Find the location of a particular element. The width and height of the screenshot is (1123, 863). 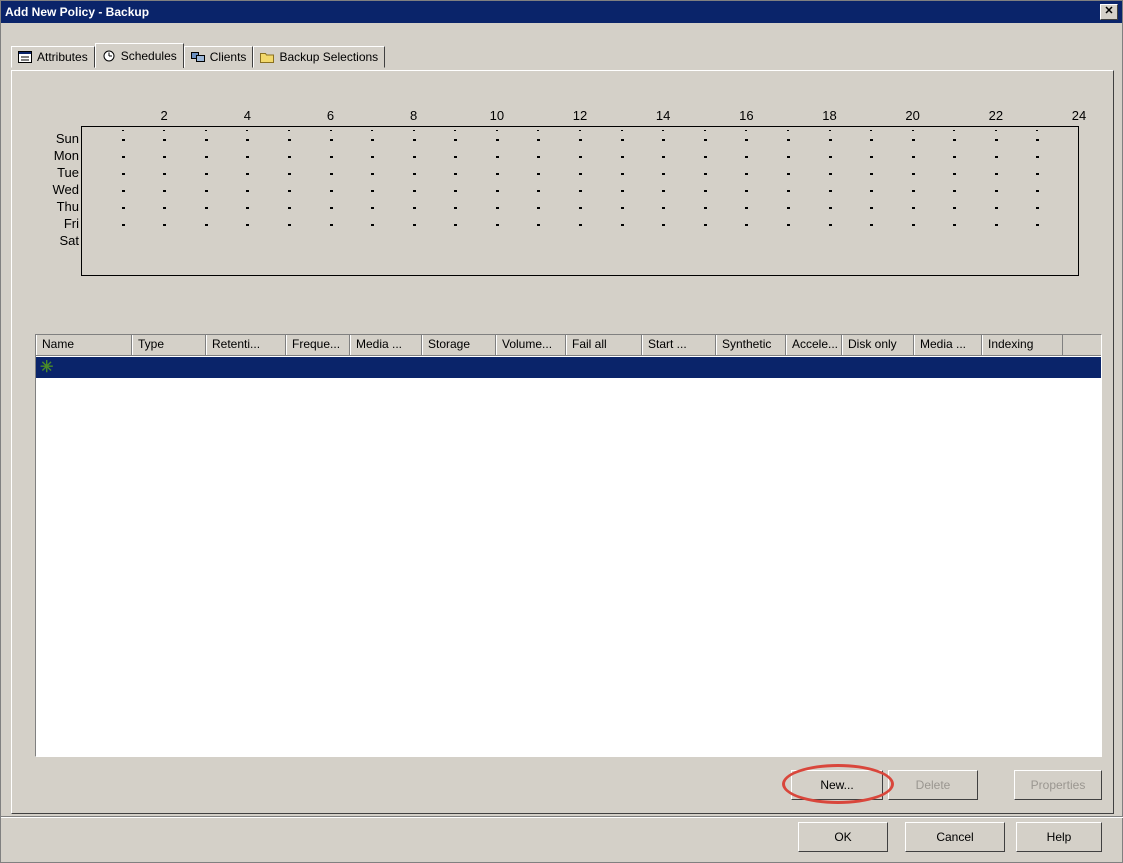

delete-button: Delete is located at coordinates (933, 785).